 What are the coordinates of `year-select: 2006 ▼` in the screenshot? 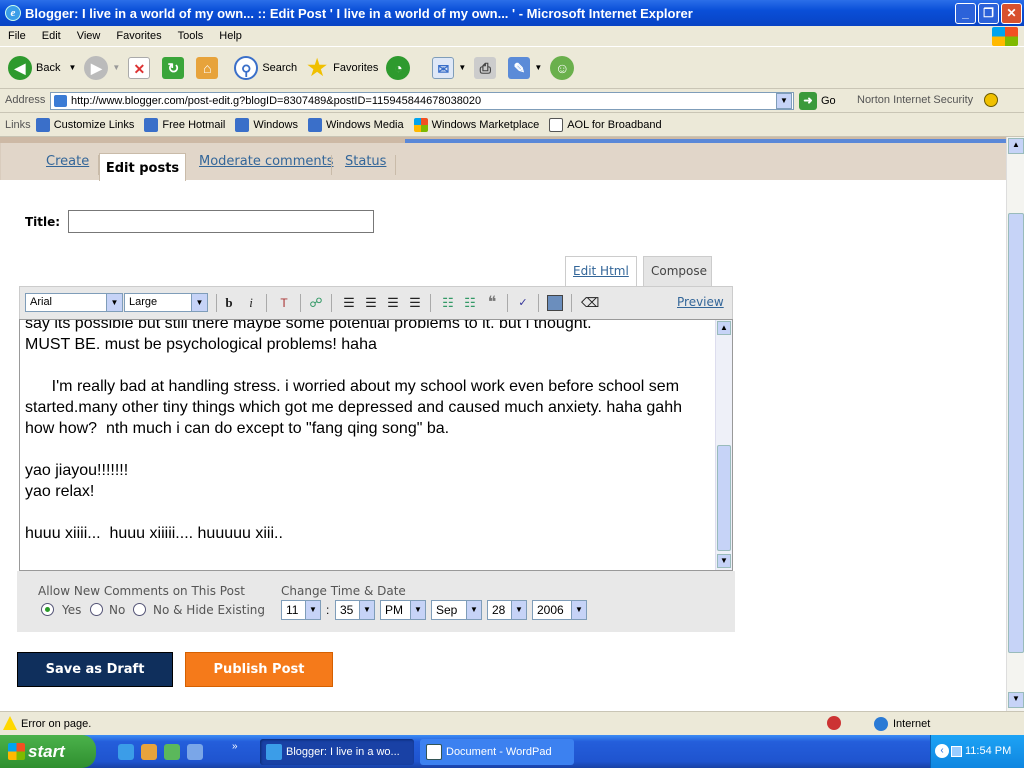 It's located at (559, 610).